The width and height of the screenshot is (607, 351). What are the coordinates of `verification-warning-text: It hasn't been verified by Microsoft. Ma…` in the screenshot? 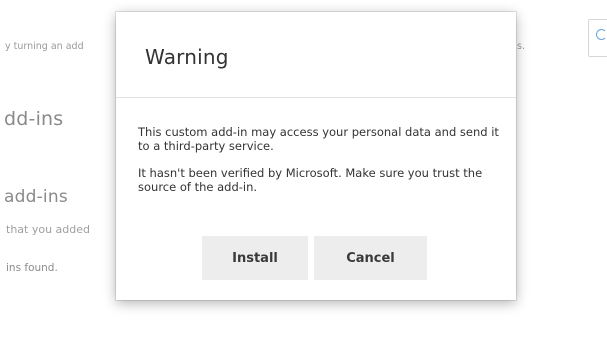 It's located at (310, 180).